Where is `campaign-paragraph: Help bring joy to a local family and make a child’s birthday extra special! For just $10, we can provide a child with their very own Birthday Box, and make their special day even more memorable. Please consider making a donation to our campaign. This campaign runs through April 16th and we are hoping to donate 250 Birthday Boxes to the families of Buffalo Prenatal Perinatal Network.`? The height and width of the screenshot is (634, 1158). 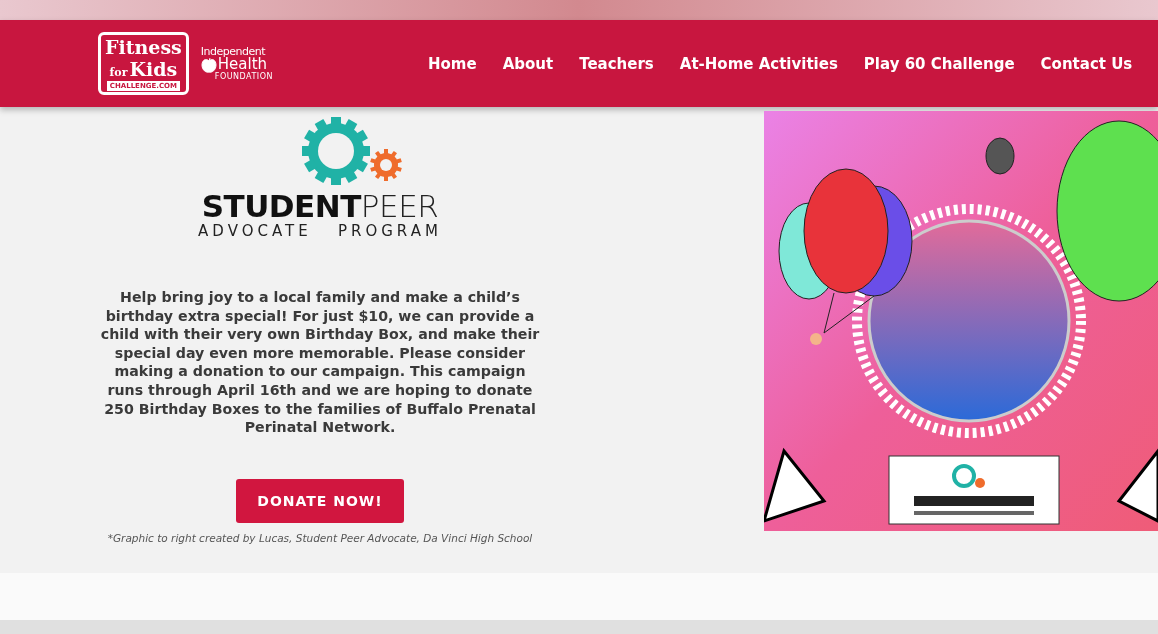
campaign-paragraph: Help bring joy to a local family and make a child’s birthday extra special! For just $10, we can provide a child with their very own Birthday Box, and make their special day even more memorable. Please consider making a donation to our campaign. This campaign runs through April 16th and we are hoping to donate 250 Birthday Boxes to the families of Buffalo Prenatal Perinatal Network. is located at coordinates (320, 362).